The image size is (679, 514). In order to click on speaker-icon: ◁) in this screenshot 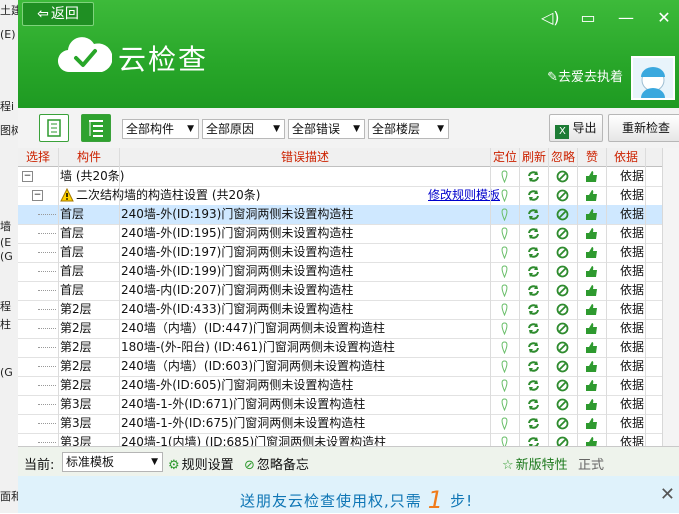, I will do `click(550, 17)`.